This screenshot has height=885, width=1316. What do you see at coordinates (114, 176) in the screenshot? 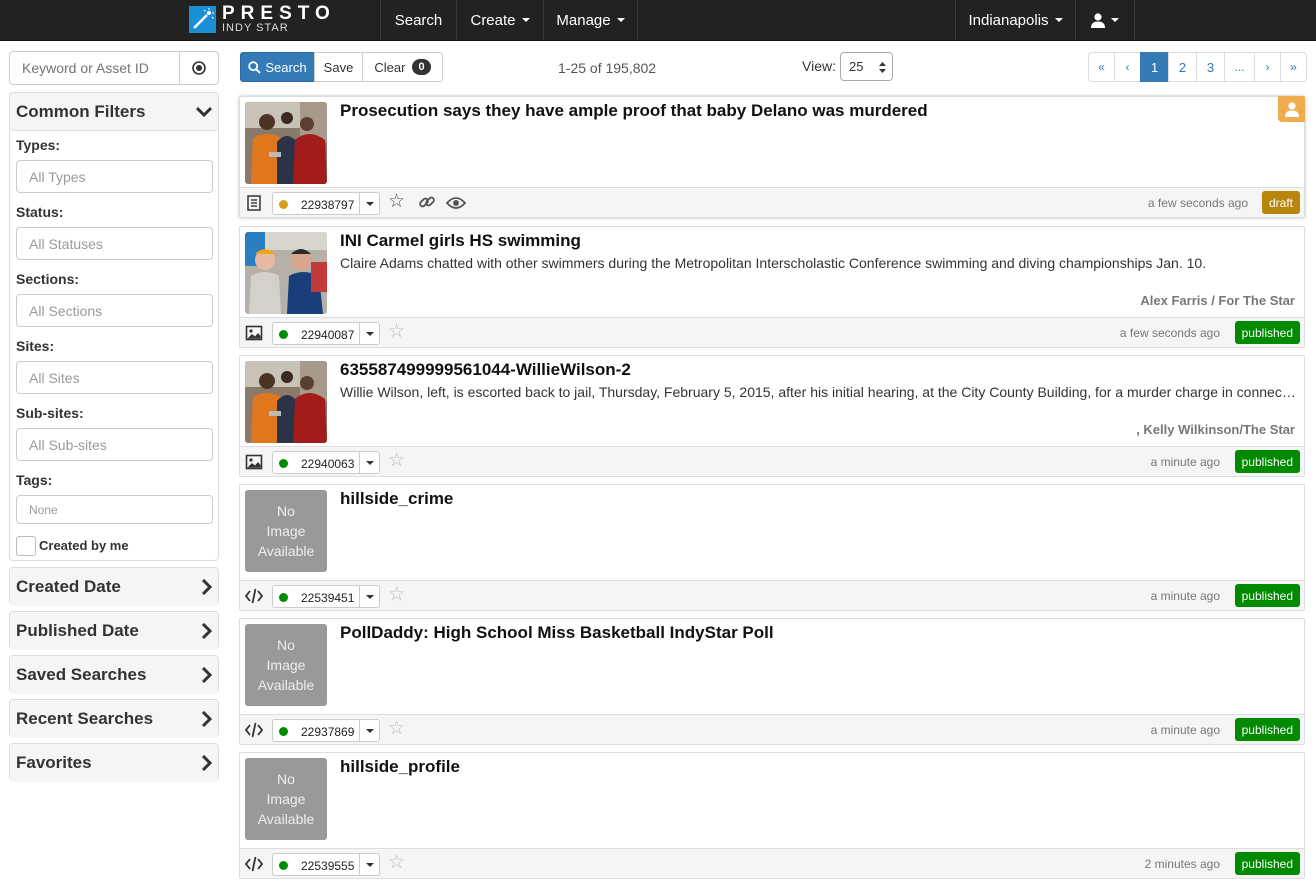
I see `types-select: All Types` at bounding box center [114, 176].